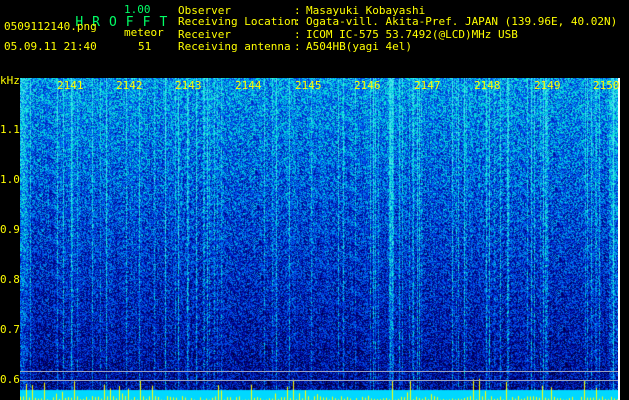 The image size is (629, 400). I want to click on app-version: 1.00, so click(137, 9).